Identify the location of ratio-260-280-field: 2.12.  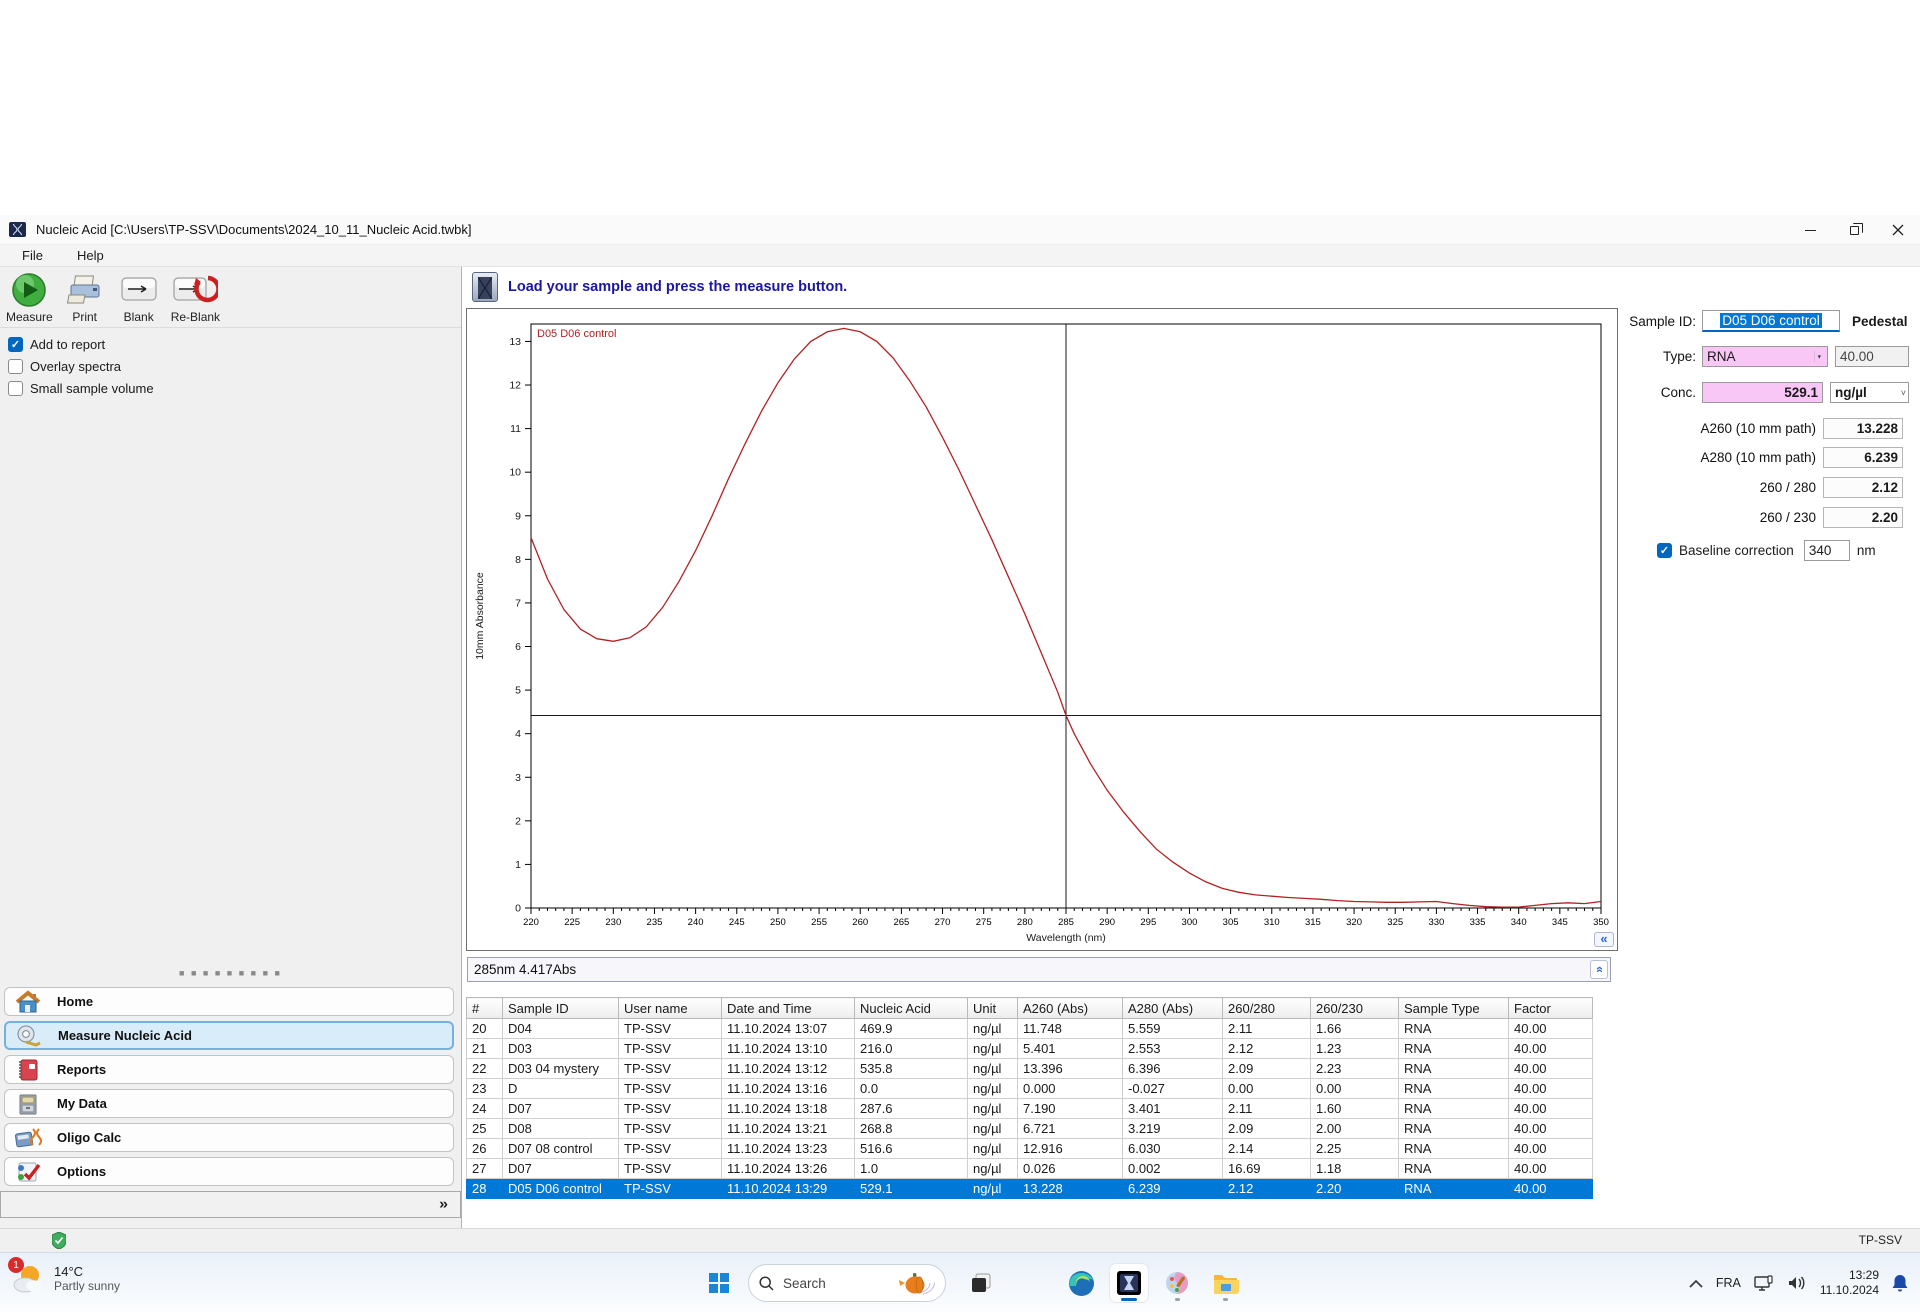
(1863, 487).